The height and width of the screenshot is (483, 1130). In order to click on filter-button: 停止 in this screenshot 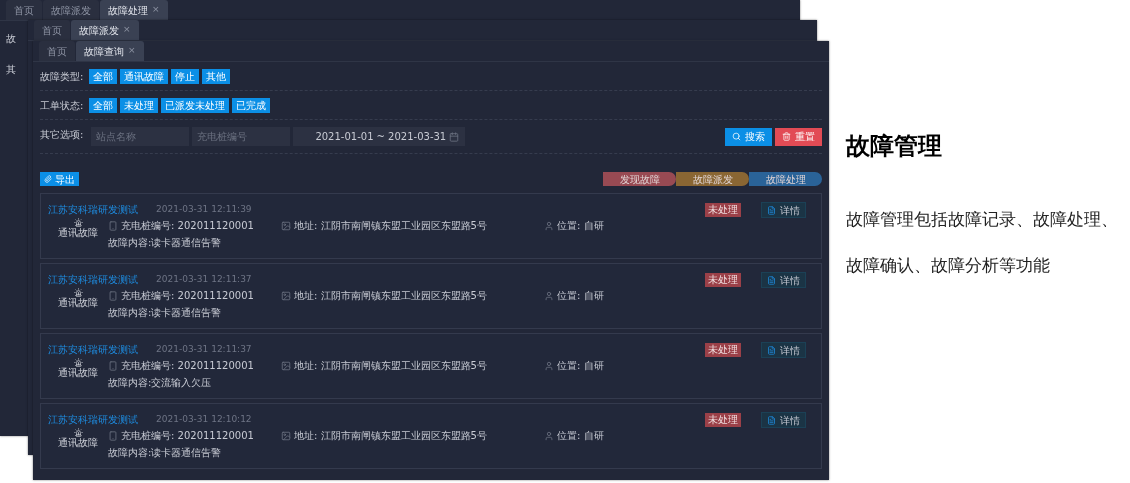, I will do `click(185, 76)`.